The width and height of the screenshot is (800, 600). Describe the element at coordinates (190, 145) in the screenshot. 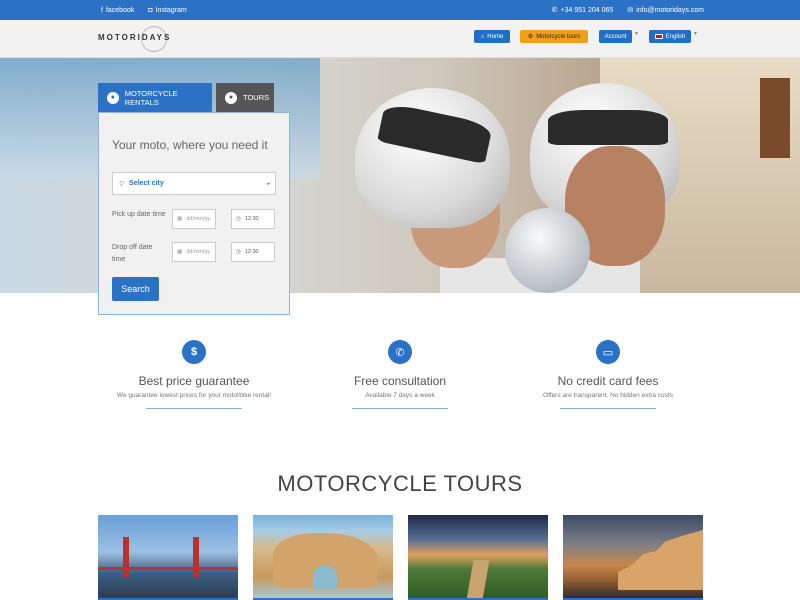

I see `booking-heading: Your moto, where you need it` at that location.